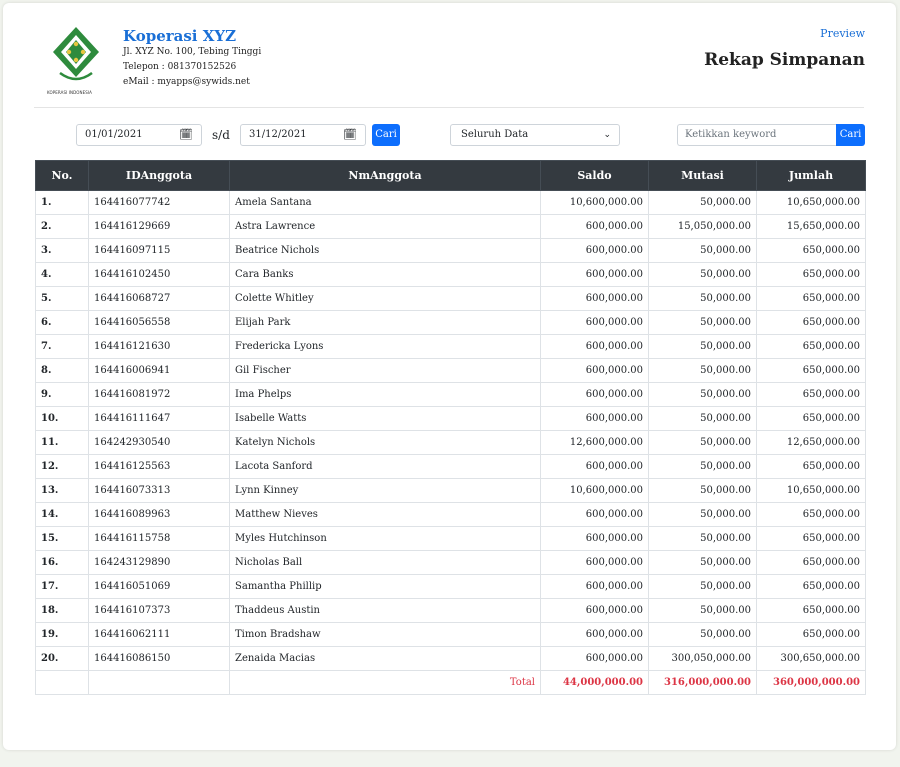 Image resolution: width=900 pixels, height=767 pixels. Describe the element at coordinates (159, 490) in the screenshot. I see `cell-idanggota: 164416073313` at that location.